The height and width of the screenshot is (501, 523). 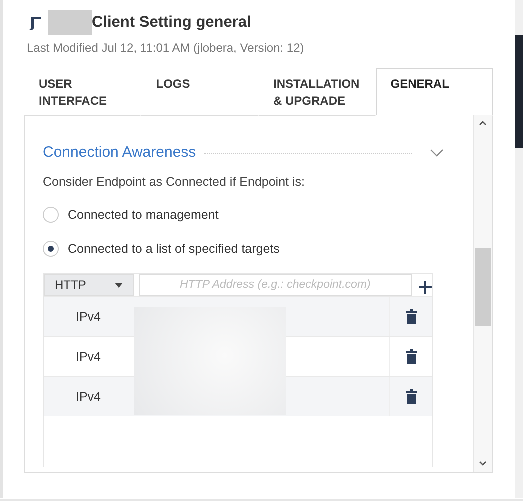 What do you see at coordinates (35, 23) in the screenshot?
I see `document-icon` at bounding box center [35, 23].